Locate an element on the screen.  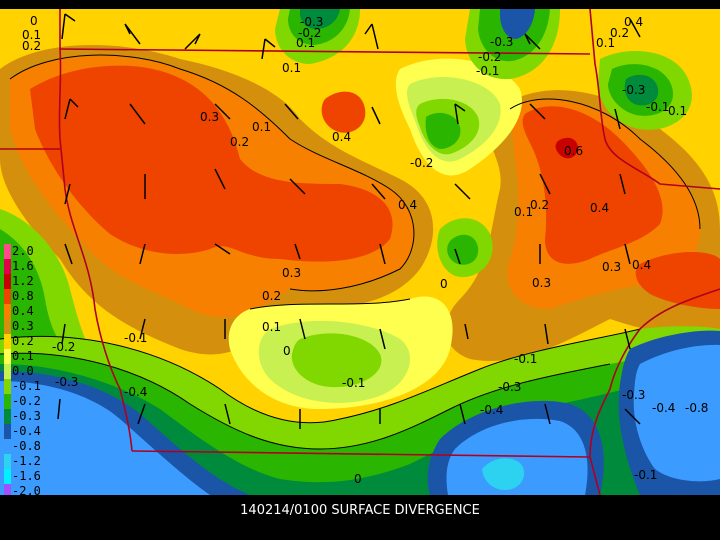
legend-entry: -1.2 is located at coordinates (30, 461).